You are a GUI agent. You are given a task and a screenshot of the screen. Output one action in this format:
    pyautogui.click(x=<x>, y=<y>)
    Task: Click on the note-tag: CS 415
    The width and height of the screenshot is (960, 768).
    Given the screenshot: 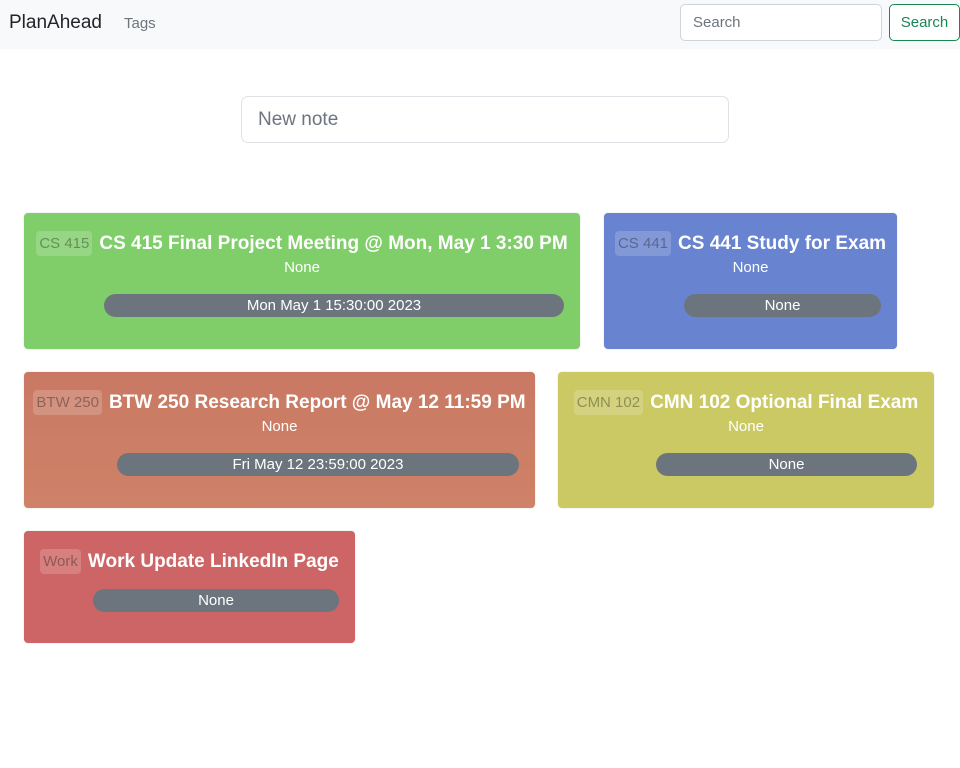 What is the action you would take?
    pyautogui.click(x=64, y=243)
    